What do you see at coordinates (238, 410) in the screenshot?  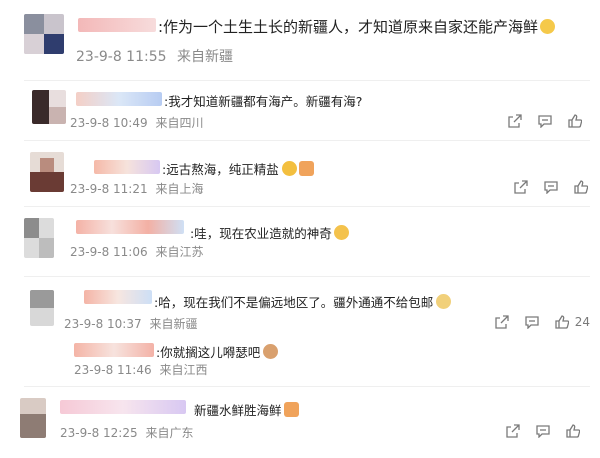 I see `comment-text-content: 新疆水鲜胜海鲜` at bounding box center [238, 410].